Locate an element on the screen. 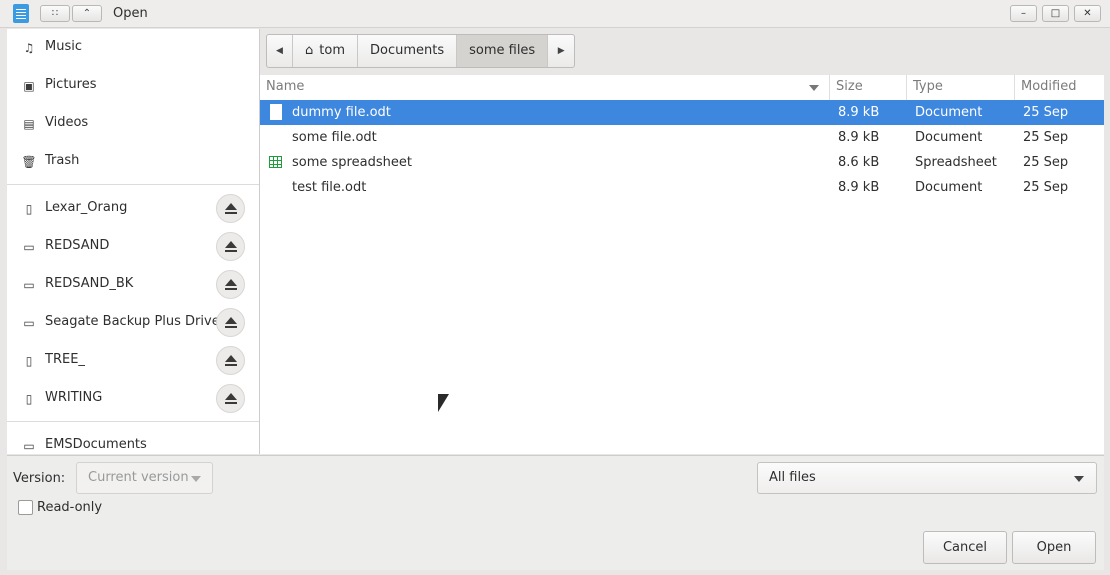  file-row: some file.odt 8.9 kB Document 25 Sep is located at coordinates (682, 137).